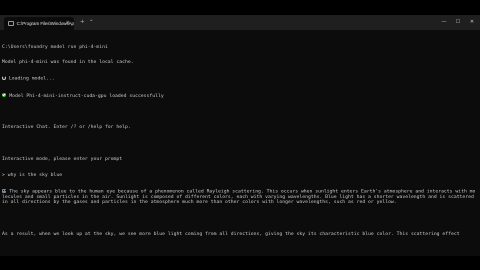 This screenshot has width=480, height=270. I want to click on minimize-button: —, so click(444, 22).